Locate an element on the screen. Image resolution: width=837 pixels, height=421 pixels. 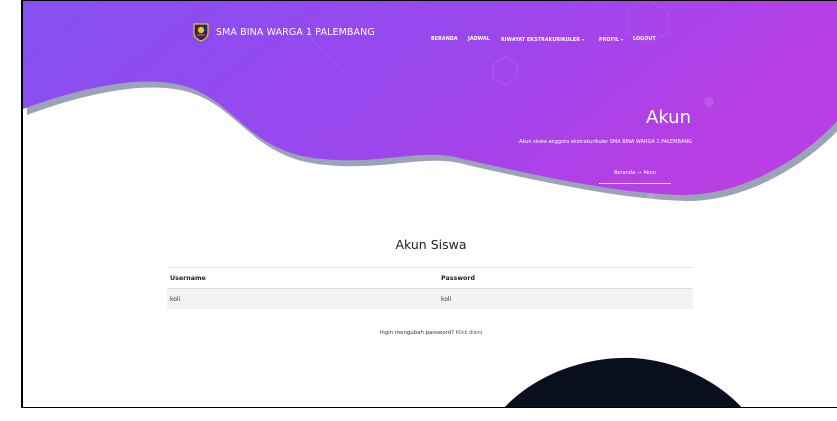
table-row: koli koli is located at coordinates (430, 299).